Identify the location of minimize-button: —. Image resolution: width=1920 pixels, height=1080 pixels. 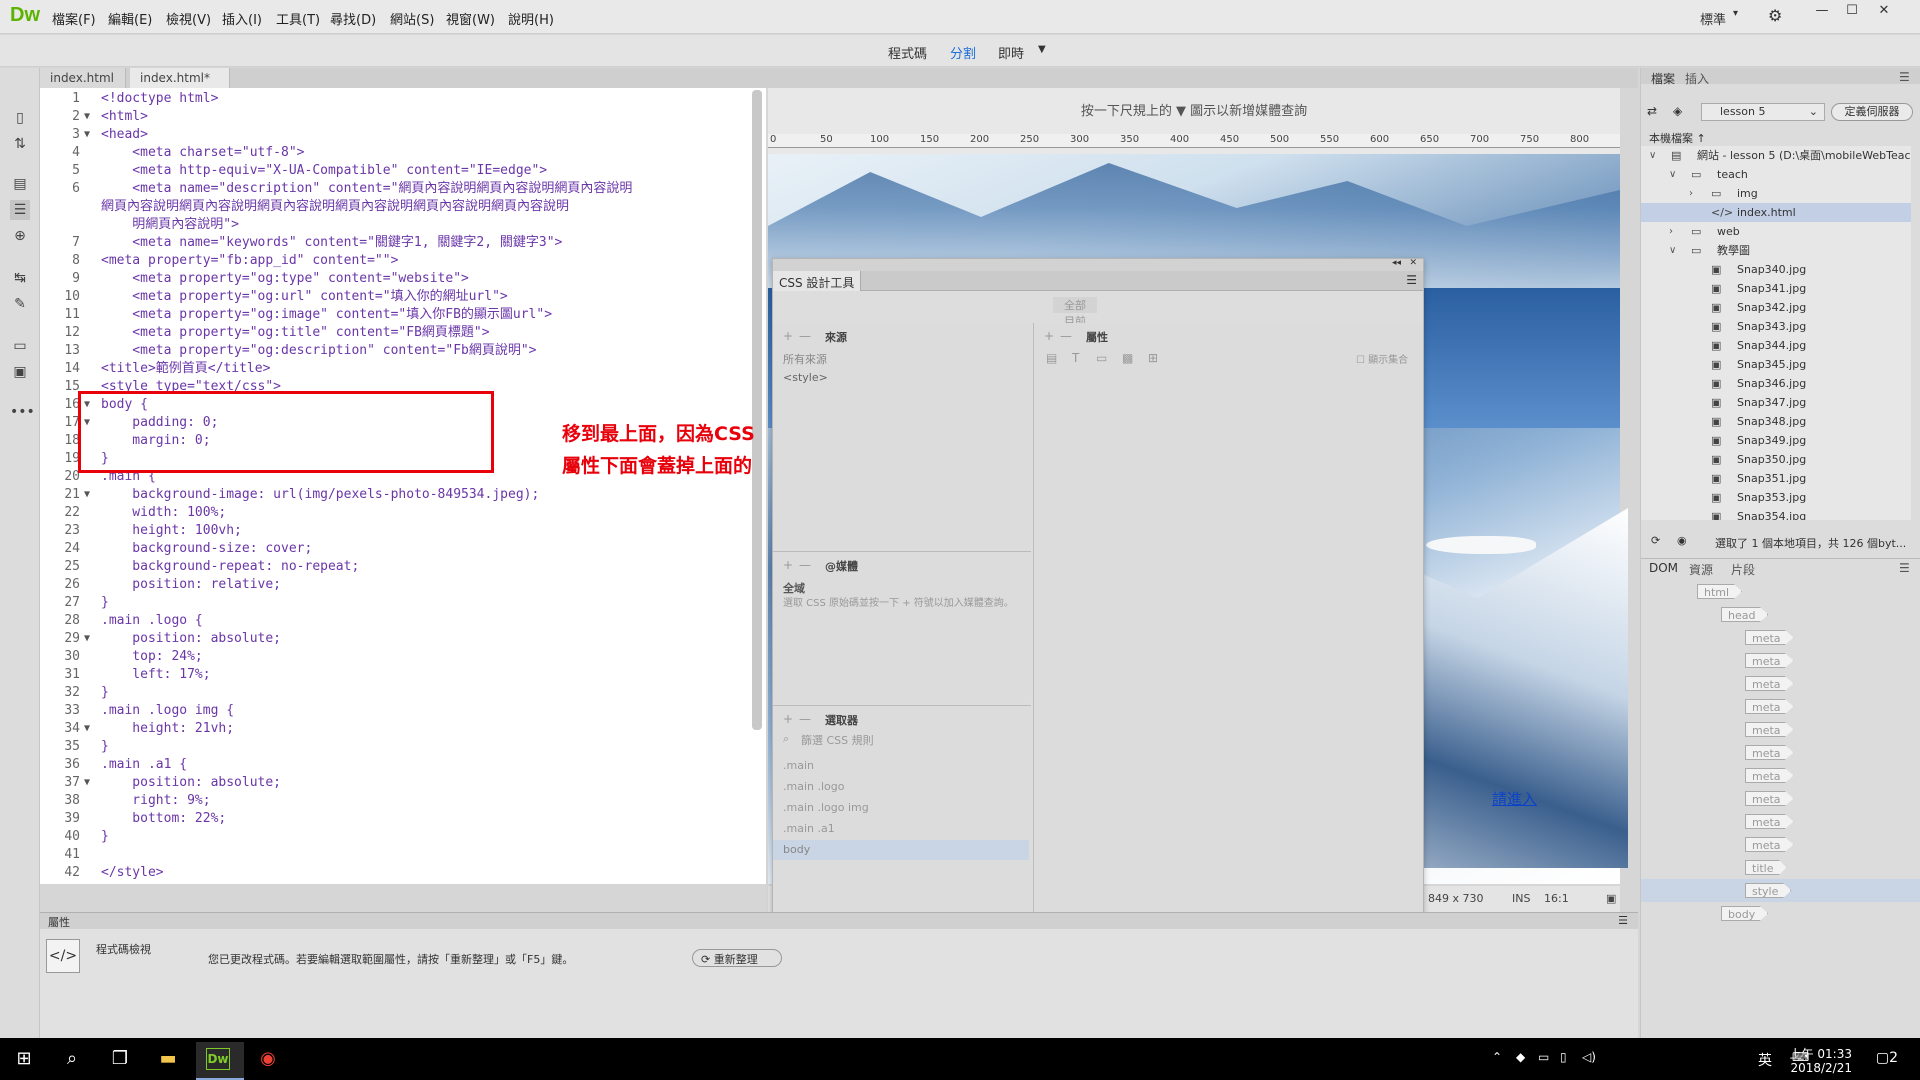
(1822, 11).